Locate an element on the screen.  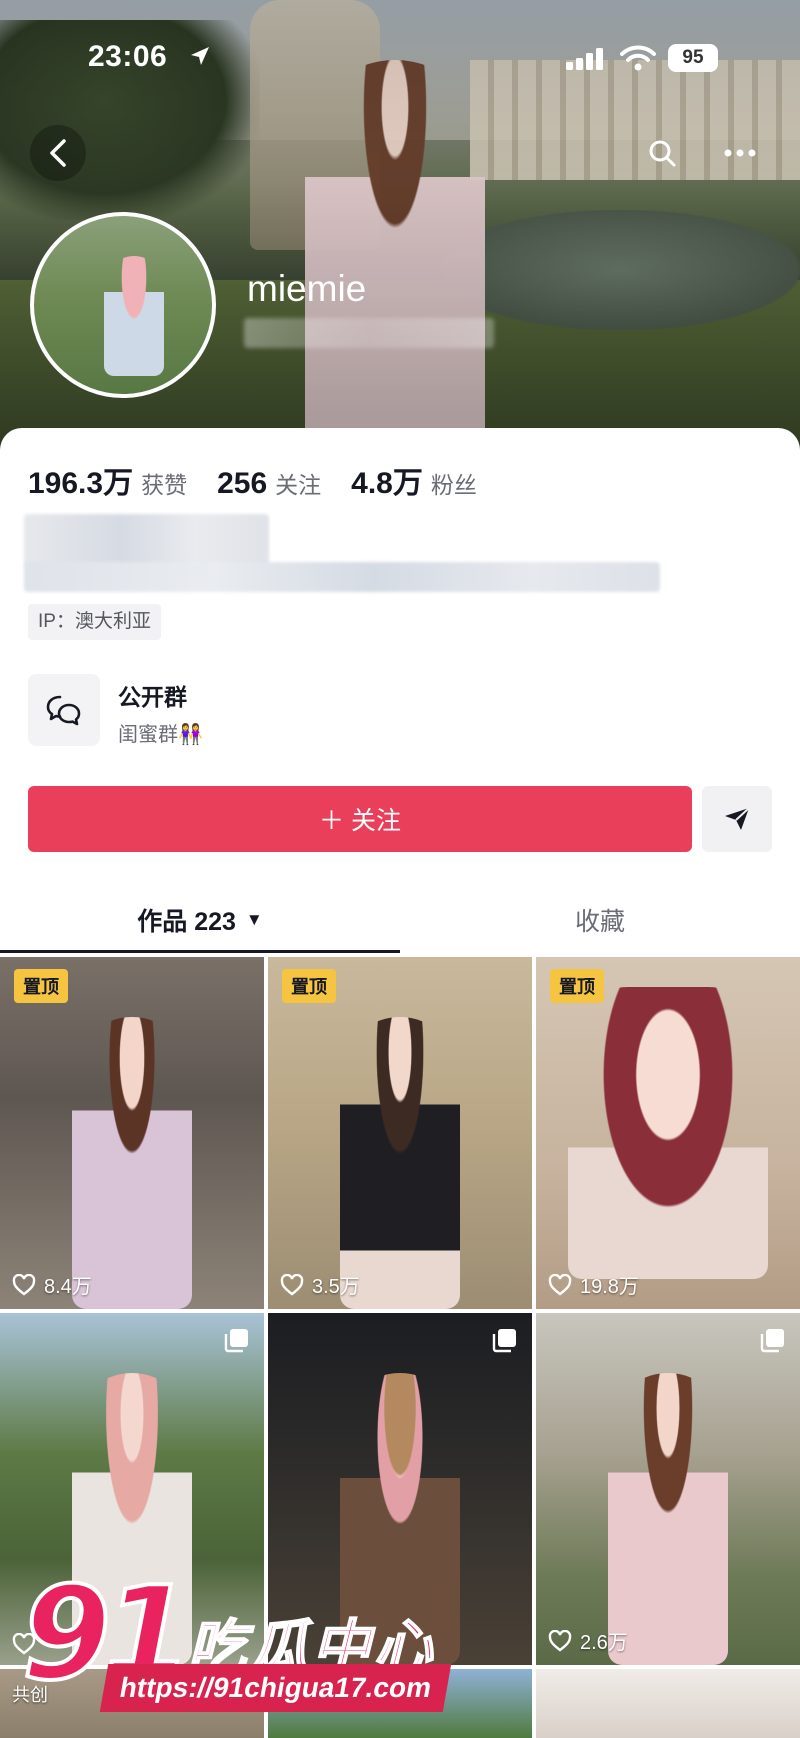
stat-likes: 196.3万 获赞 is located at coordinates (107, 480).